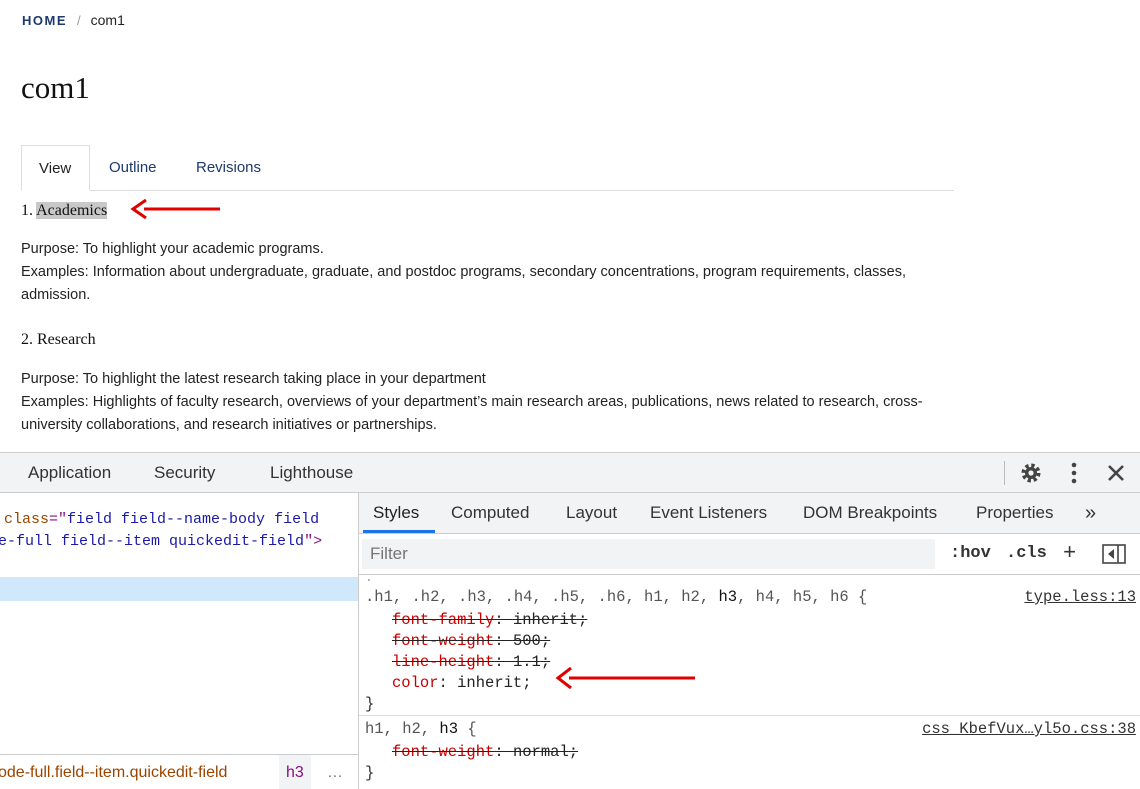 The width and height of the screenshot is (1140, 789). Describe the element at coordinates (27, 519) in the screenshot. I see `attr-name: class` at that location.